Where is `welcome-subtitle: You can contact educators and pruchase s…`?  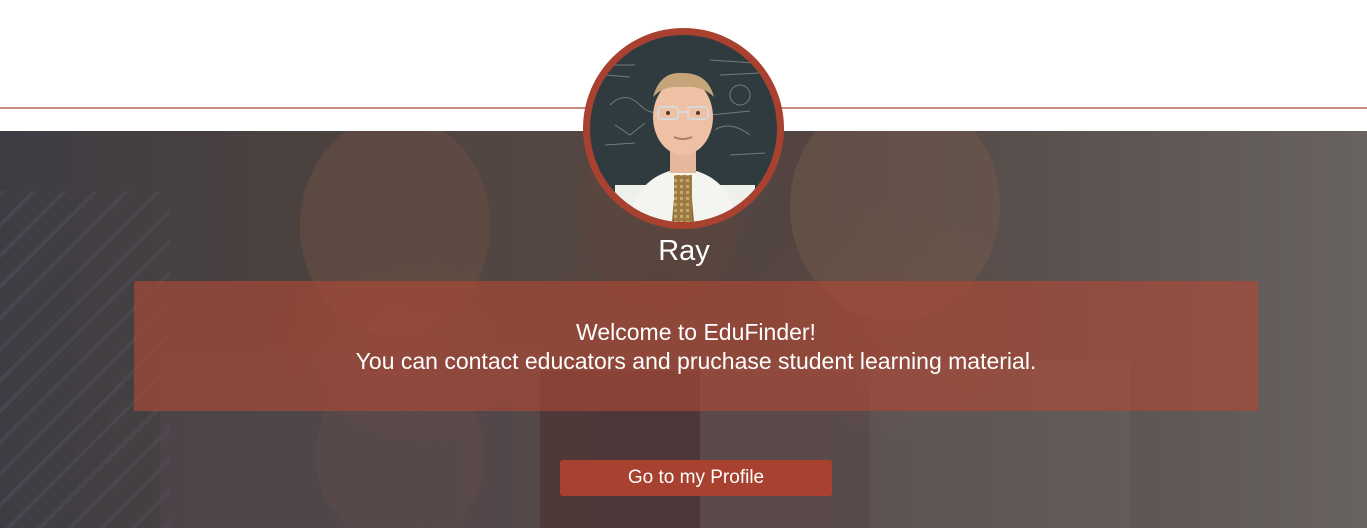 welcome-subtitle: You can contact educators and pruchase s… is located at coordinates (696, 361).